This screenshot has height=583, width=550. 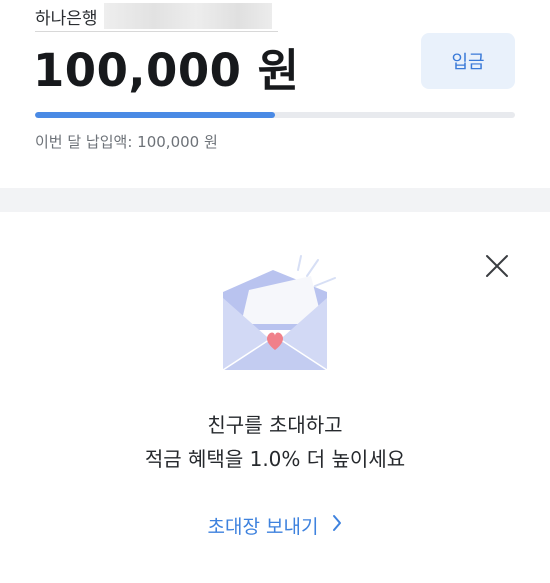 What do you see at coordinates (275, 442) in the screenshot?
I see `invite-message: 친구를 초대하고 적금 혜택을 1.0% 더 높이세요` at bounding box center [275, 442].